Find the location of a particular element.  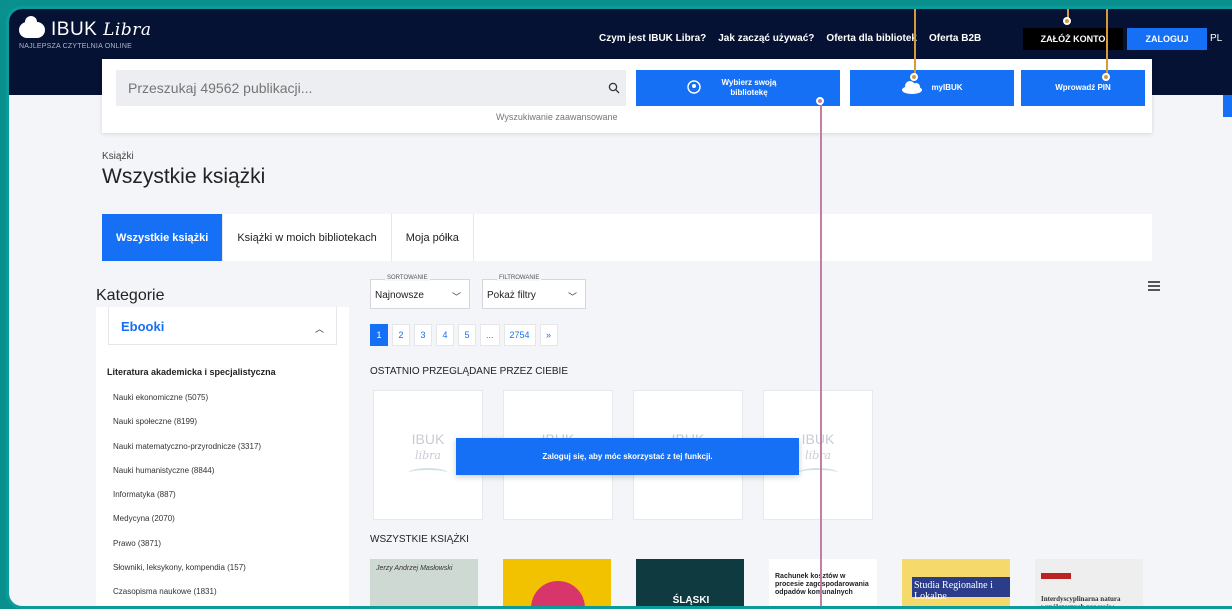

ebooks-label: Ebooki is located at coordinates (143, 326).